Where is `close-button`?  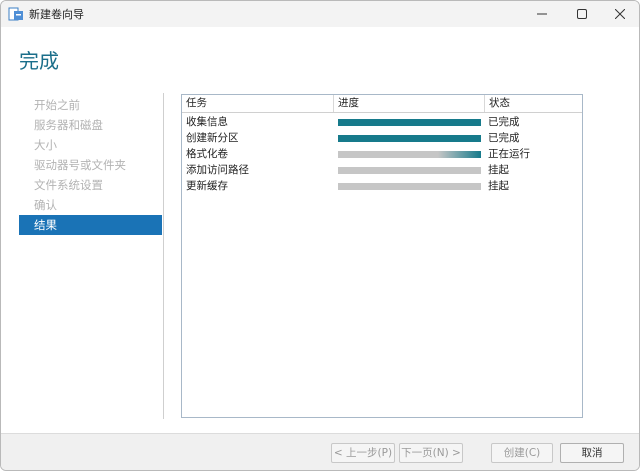 close-button is located at coordinates (618, 14).